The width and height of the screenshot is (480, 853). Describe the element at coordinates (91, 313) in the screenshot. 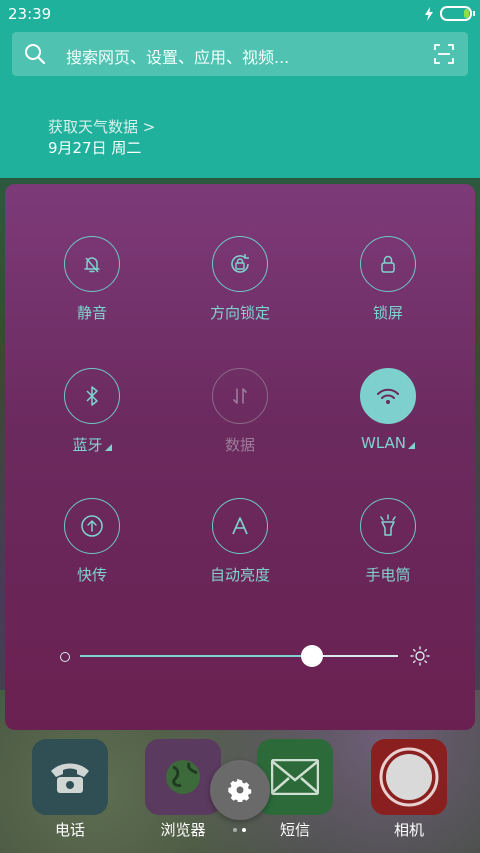

I see `tile-label: 静音` at that location.